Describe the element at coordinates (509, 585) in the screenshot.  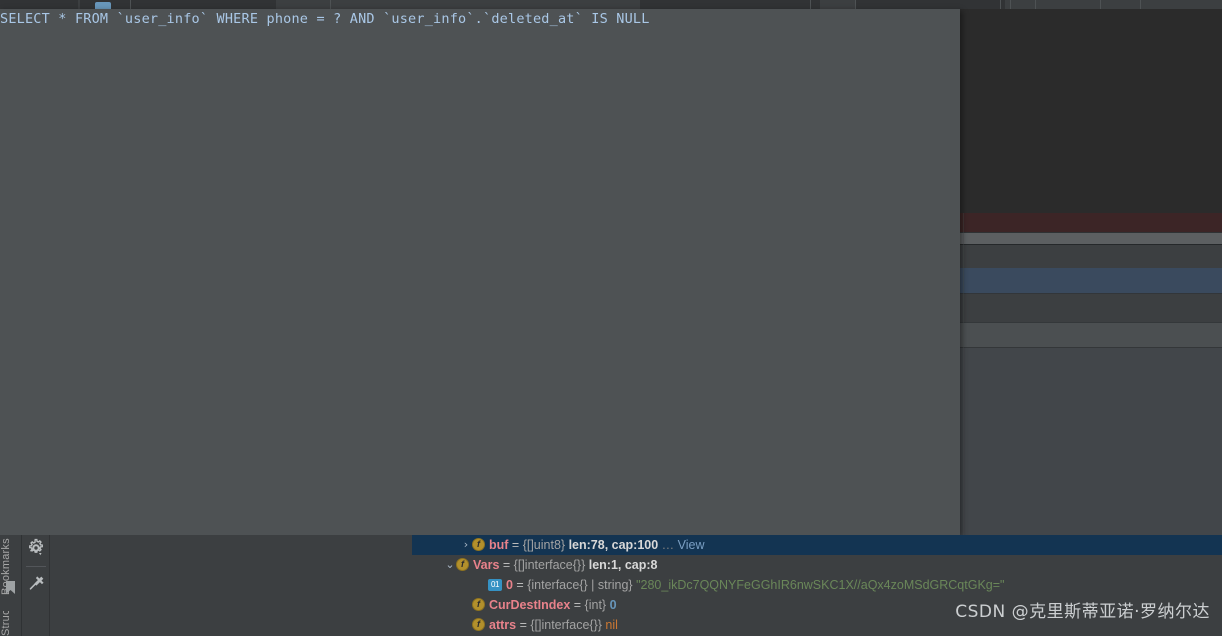
I see `variable-name: 0` at that location.